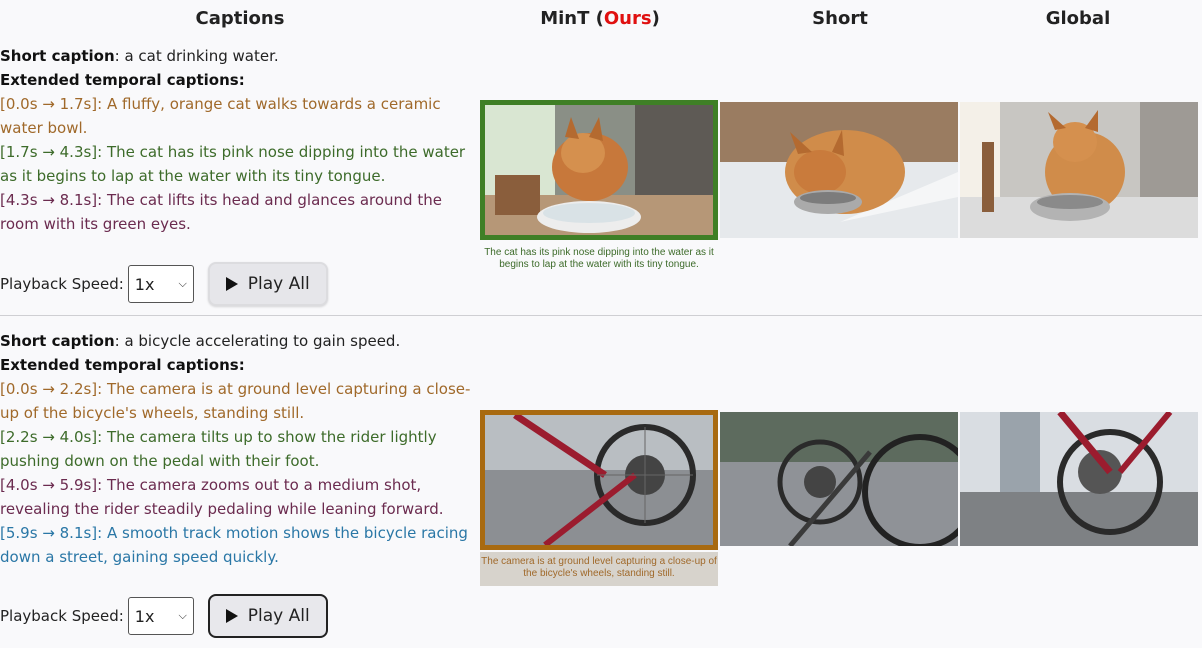  I want to click on video-global-cat, so click(1079, 170).